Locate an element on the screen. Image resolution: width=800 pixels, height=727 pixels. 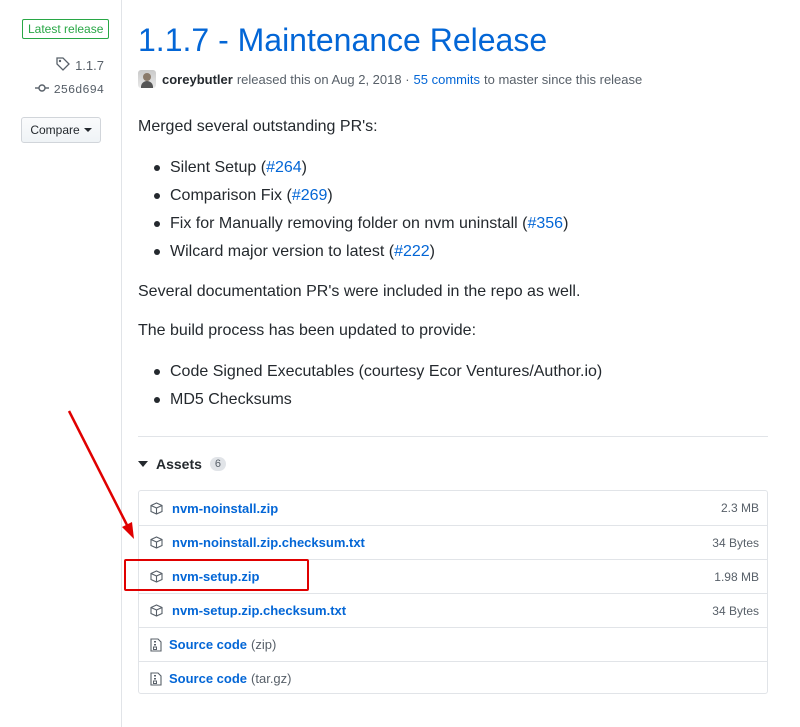
avatar is located at coordinates (147, 79).